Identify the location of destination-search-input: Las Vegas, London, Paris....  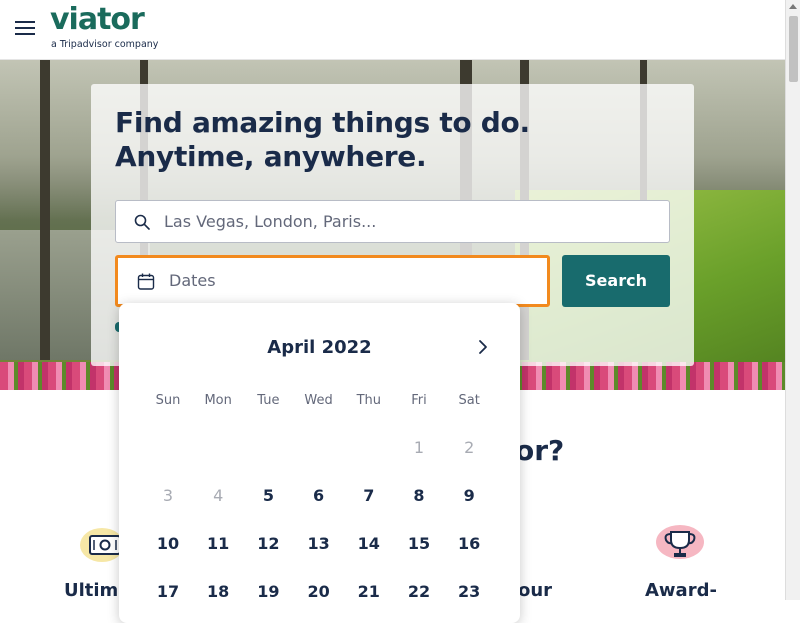
(392, 221).